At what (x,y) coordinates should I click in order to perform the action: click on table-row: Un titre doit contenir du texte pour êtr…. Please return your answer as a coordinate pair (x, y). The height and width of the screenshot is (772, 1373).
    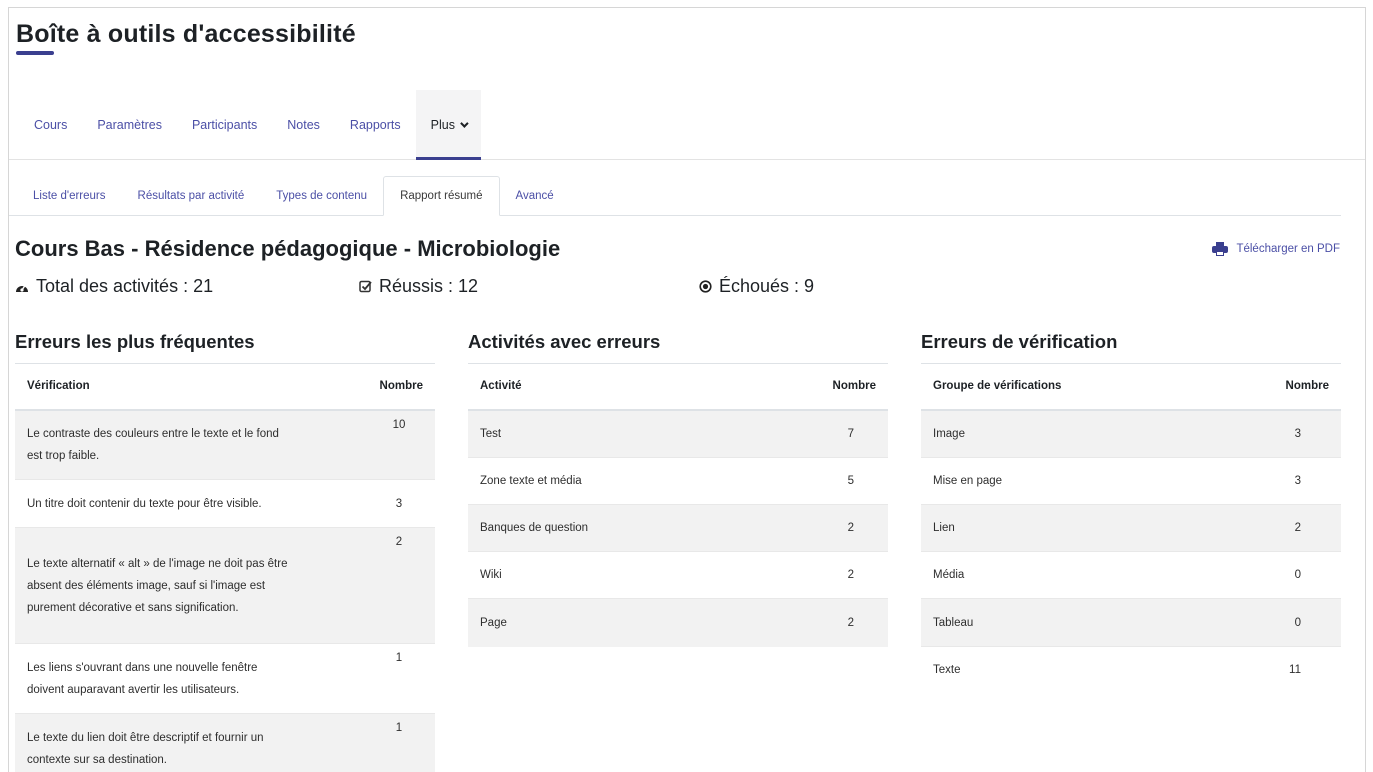
    Looking at the image, I should click on (225, 503).